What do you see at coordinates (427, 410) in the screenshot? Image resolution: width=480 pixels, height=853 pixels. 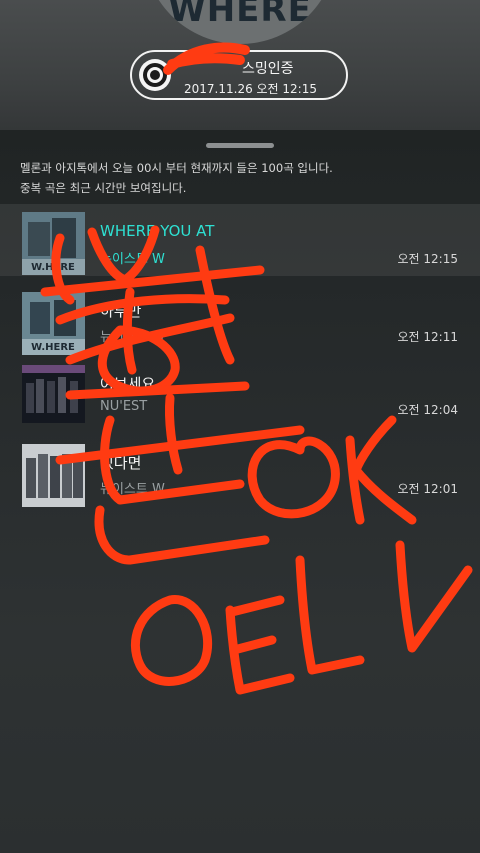 I see `play-time: 오전 12:04` at bounding box center [427, 410].